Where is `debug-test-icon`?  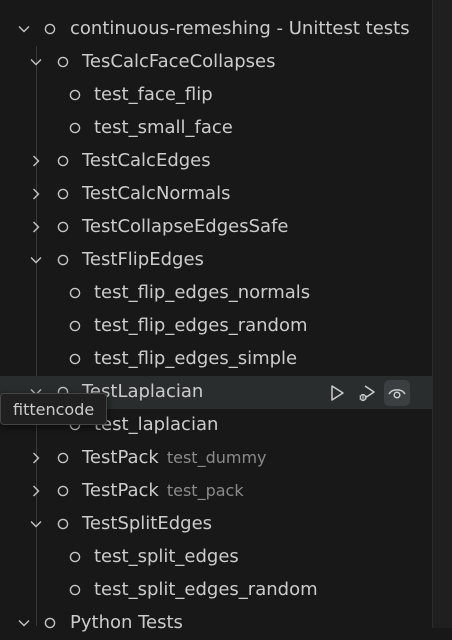
debug-test-icon is located at coordinates (367, 393).